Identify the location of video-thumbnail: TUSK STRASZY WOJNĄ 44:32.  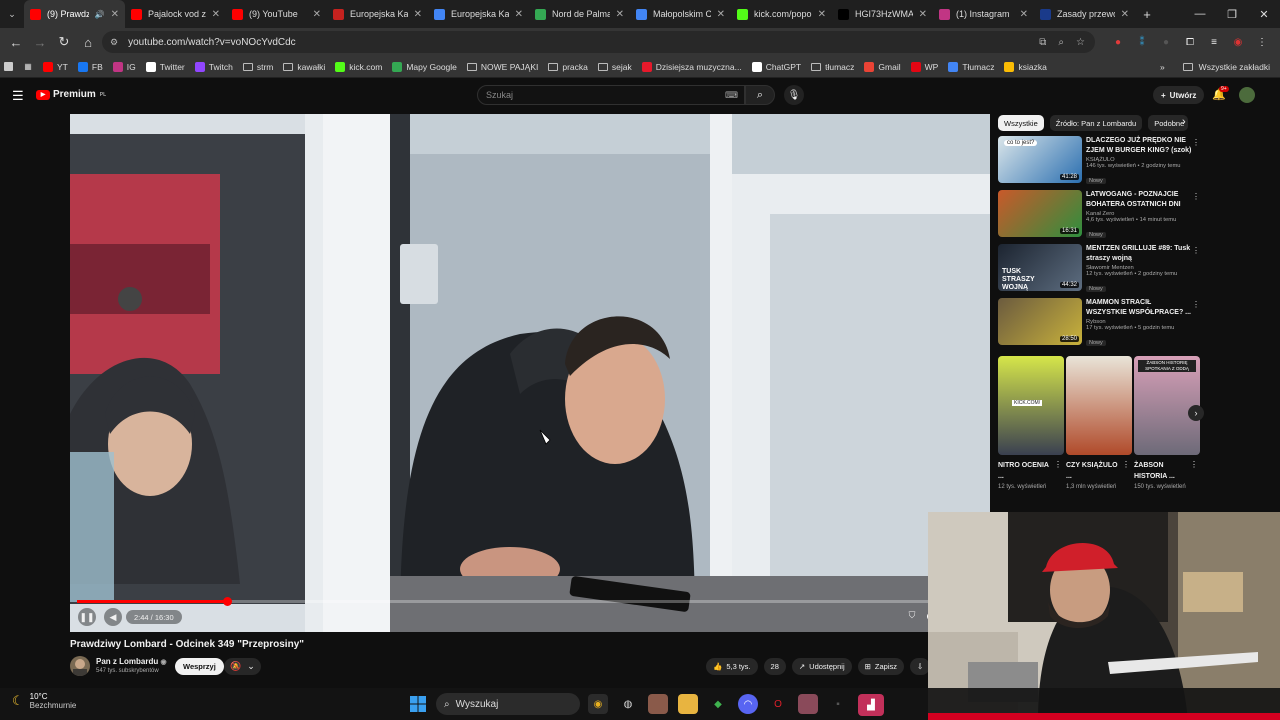
(1040, 267).